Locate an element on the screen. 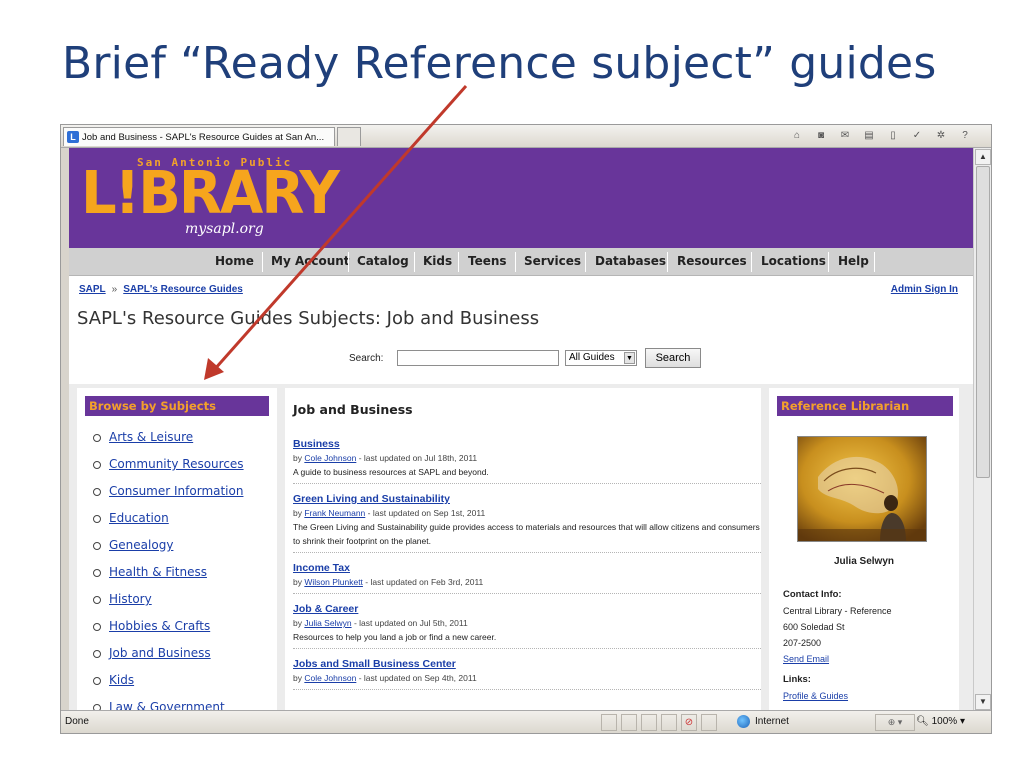  home-icon: ⌂ is located at coordinates (797, 135).